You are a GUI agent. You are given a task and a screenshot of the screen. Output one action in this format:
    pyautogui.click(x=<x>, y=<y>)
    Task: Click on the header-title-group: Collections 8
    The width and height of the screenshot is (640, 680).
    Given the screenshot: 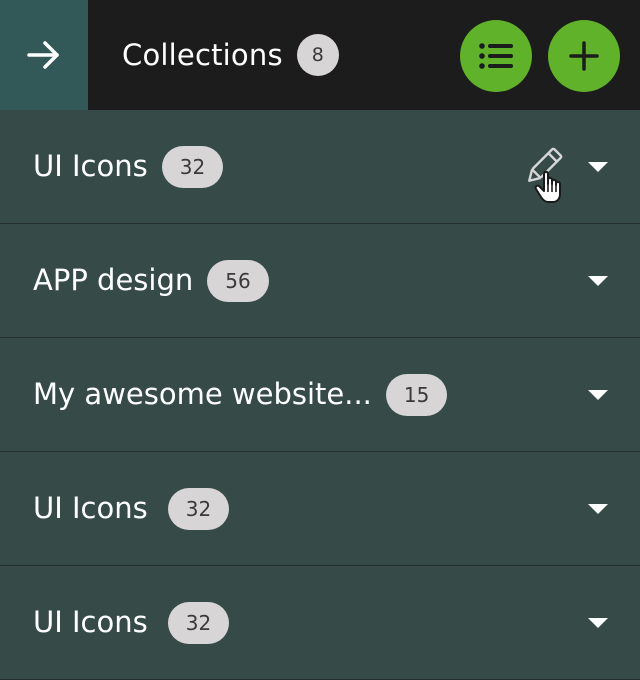 What is the action you would take?
    pyautogui.click(x=230, y=55)
    